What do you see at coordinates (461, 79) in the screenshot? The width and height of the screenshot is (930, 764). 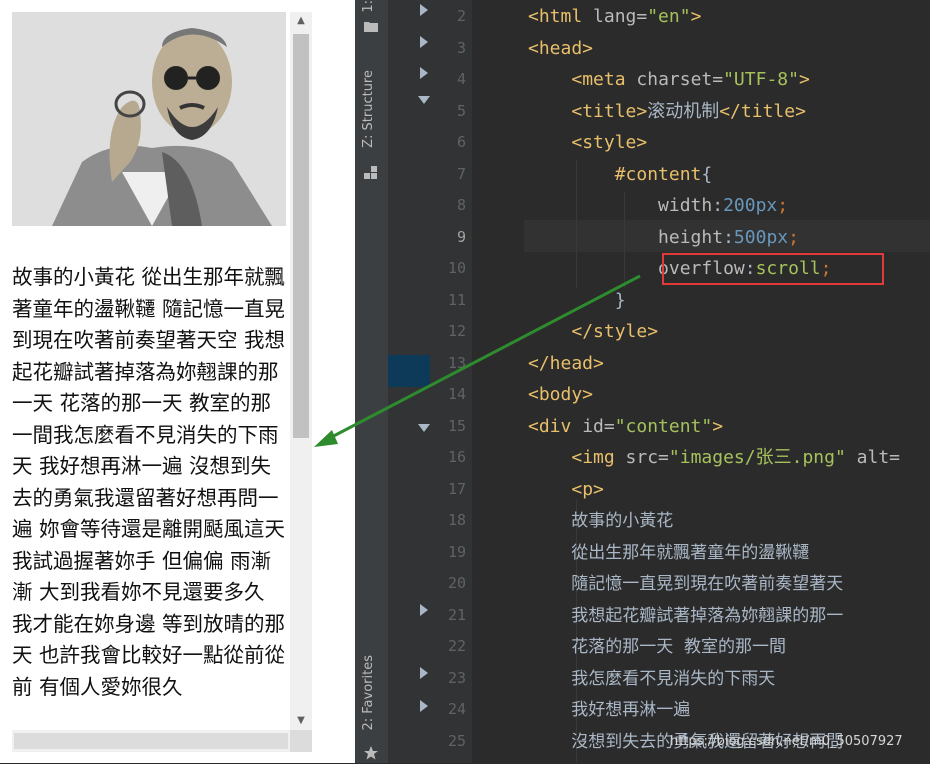 I see `line-number: 4` at bounding box center [461, 79].